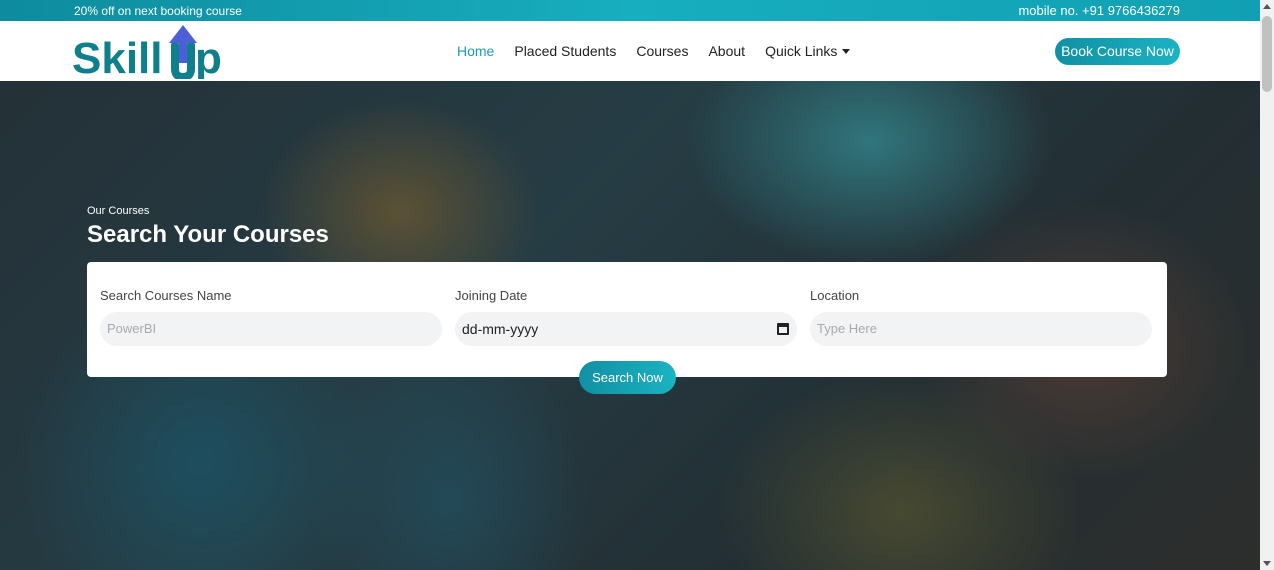 The image size is (1274, 570). Describe the element at coordinates (662, 51) in the screenshot. I see `nav-courses: Courses` at that location.